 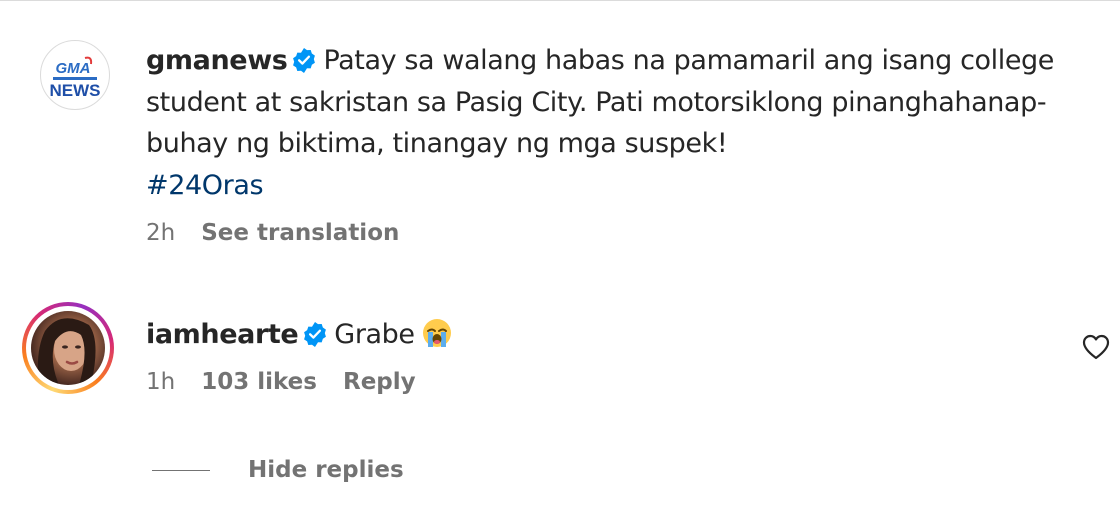 What do you see at coordinates (160, 382) in the screenshot?
I see `comment-time: 1h` at bounding box center [160, 382].